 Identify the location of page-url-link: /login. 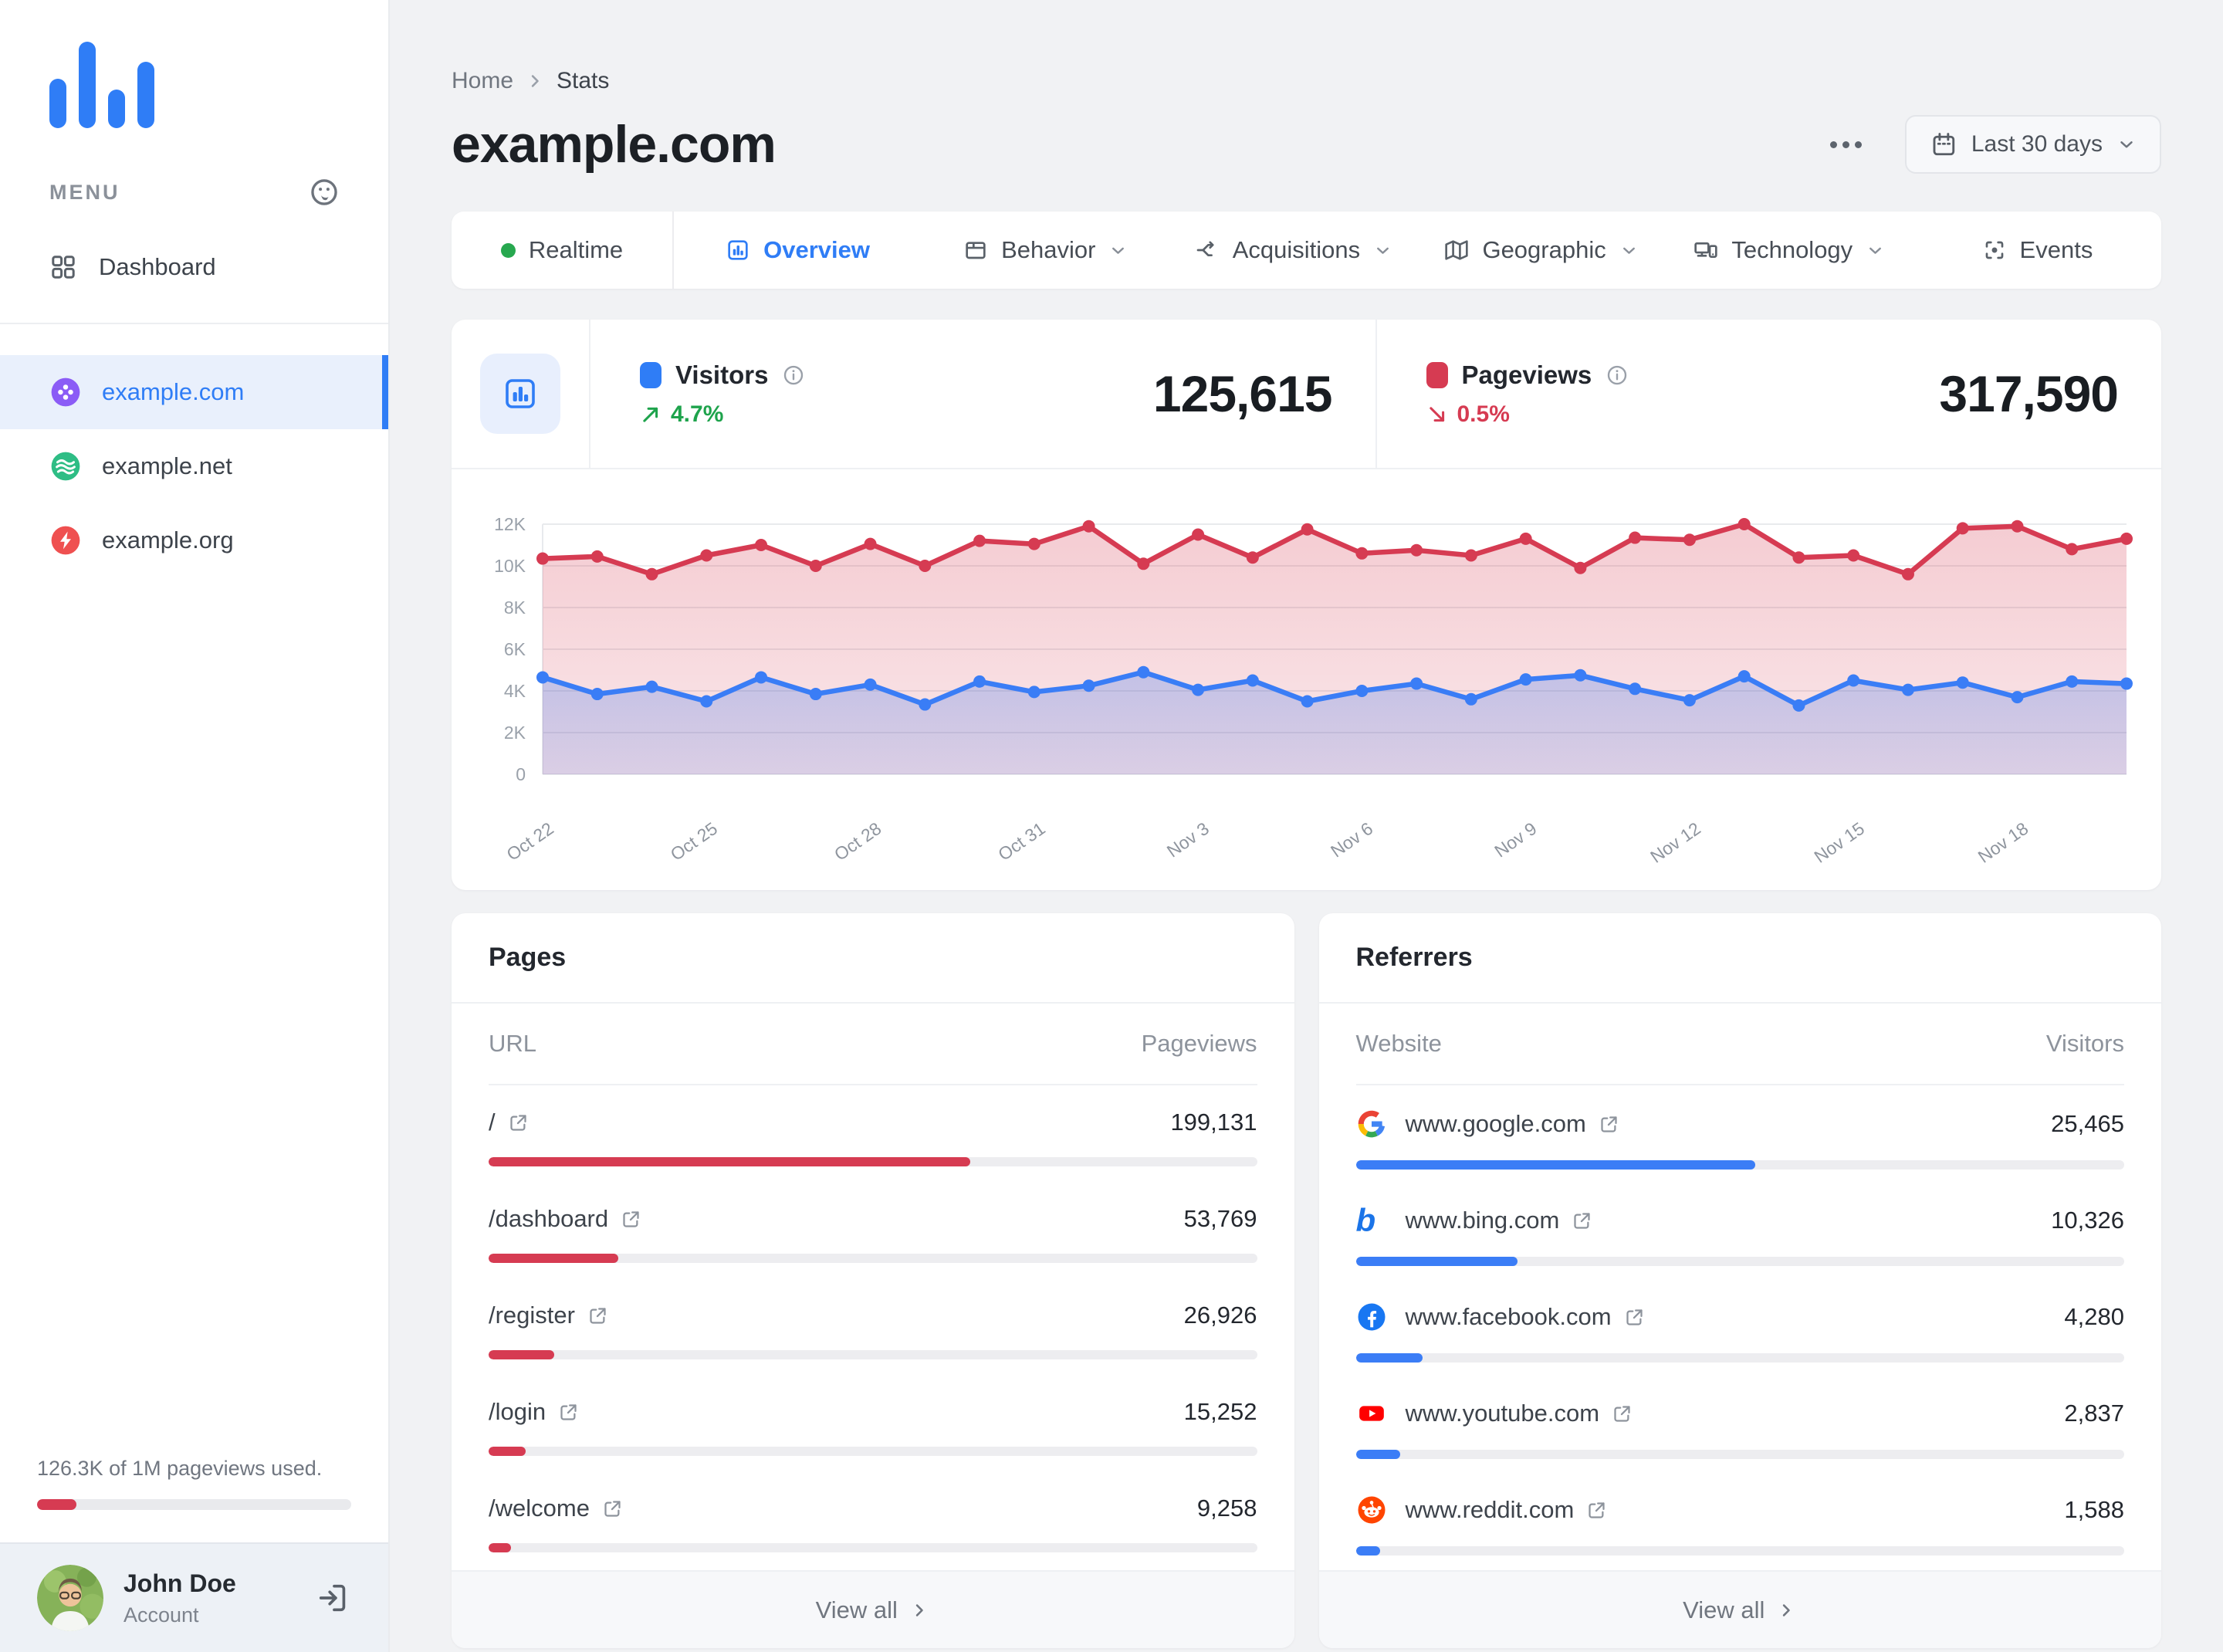
(534, 1412).